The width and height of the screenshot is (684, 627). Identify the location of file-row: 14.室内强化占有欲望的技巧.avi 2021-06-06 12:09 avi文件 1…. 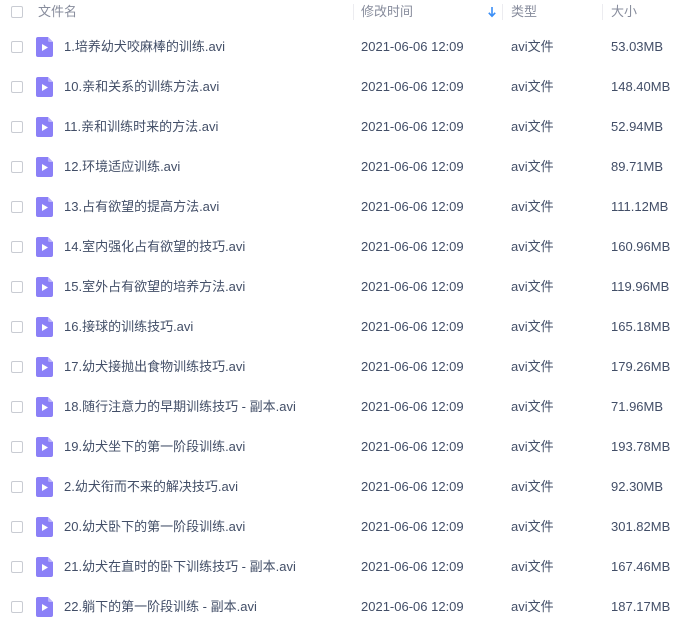
(342, 247).